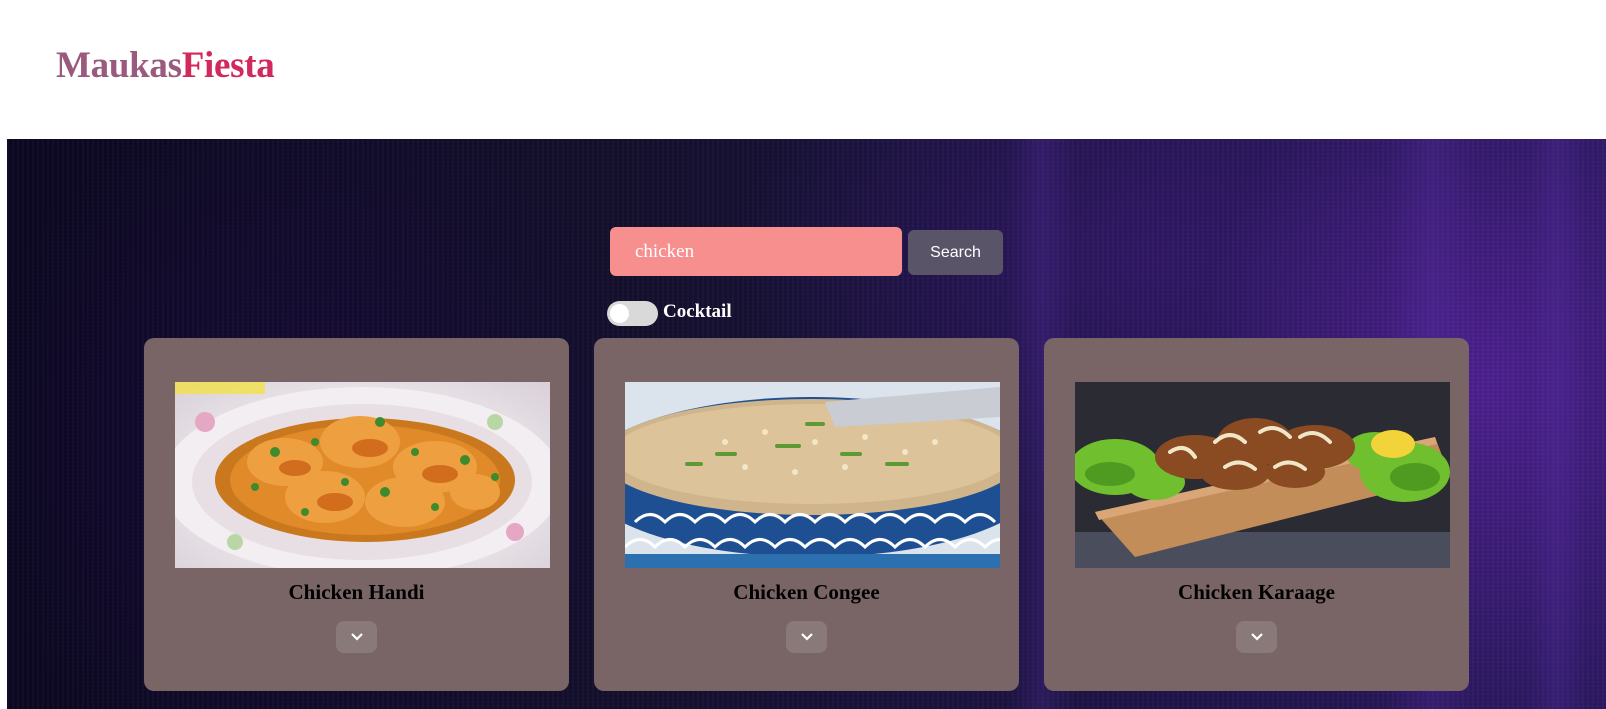  Describe the element at coordinates (697, 311) in the screenshot. I see `cocktail-toggle-label: Cocktail` at that location.